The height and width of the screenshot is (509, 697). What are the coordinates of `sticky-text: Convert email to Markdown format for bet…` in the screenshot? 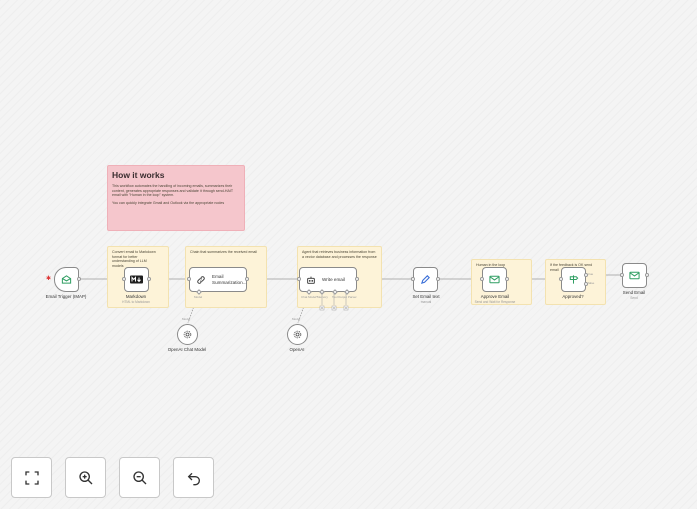 It's located at (134, 259).